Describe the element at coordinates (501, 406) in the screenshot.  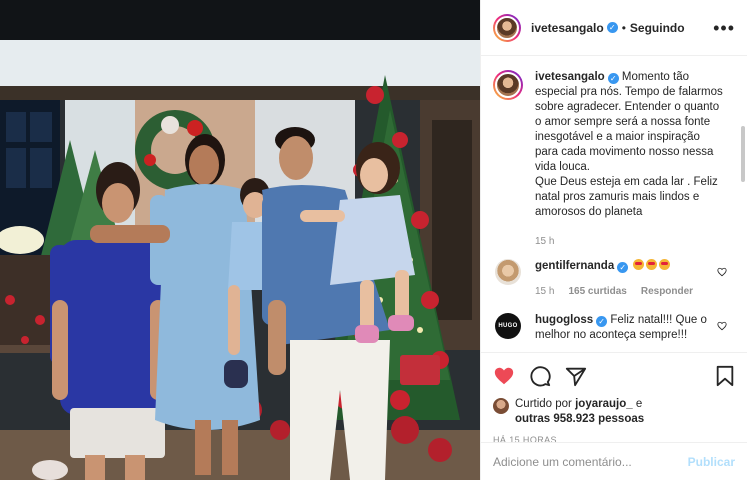
I see `liker-avatar` at that location.